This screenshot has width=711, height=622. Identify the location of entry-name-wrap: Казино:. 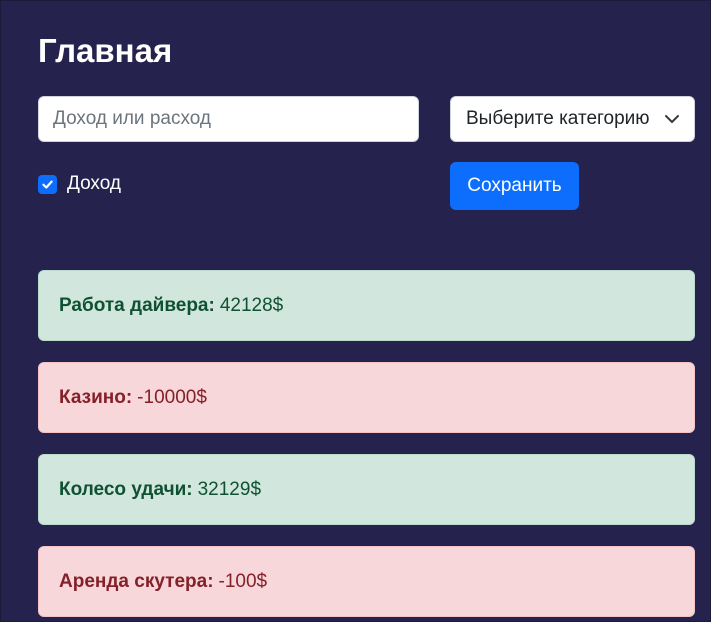
(96, 397).